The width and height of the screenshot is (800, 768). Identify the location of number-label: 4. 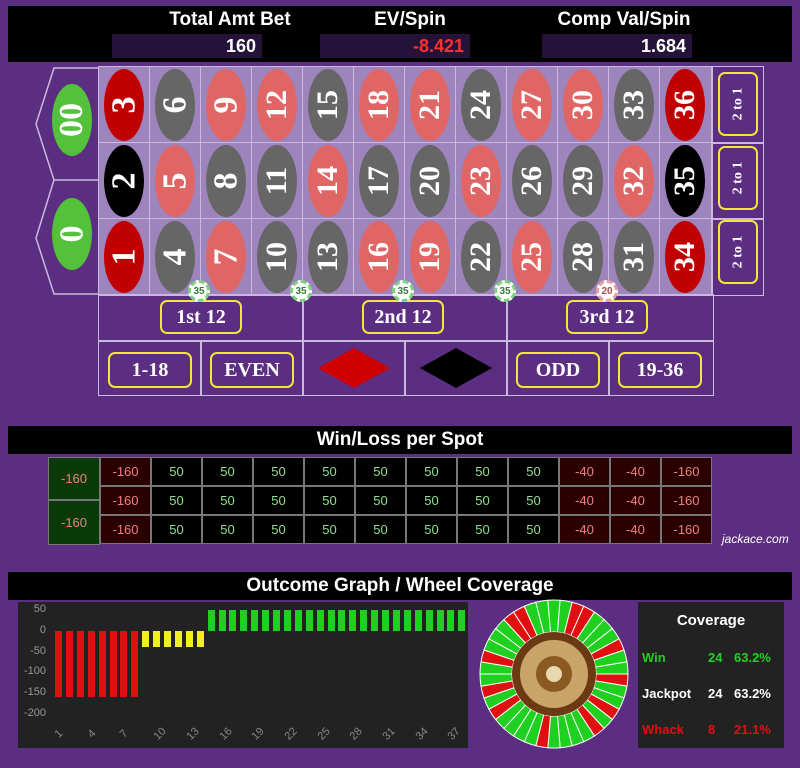
(174, 257).